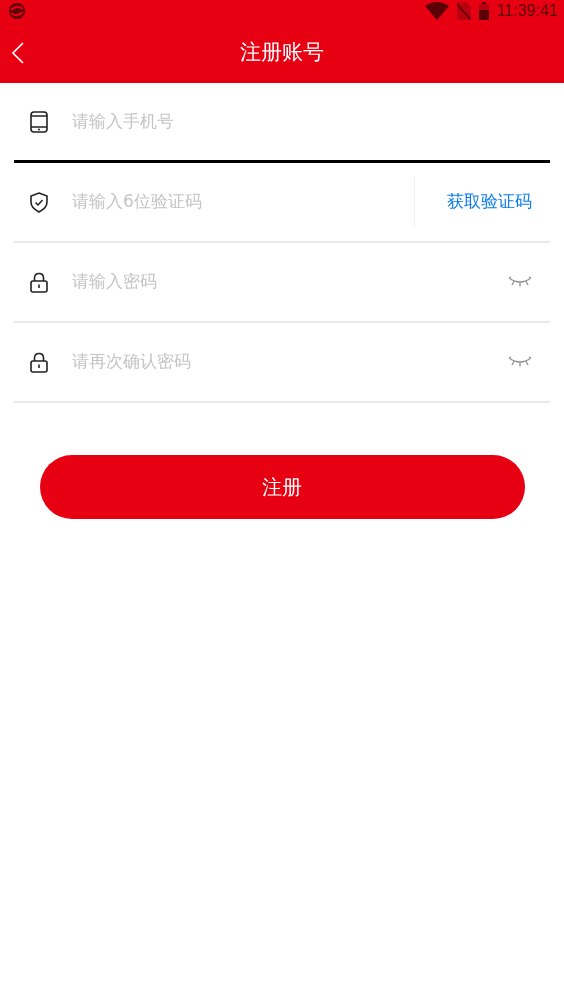 The image size is (564, 1003). Describe the element at coordinates (289, 282) in the screenshot. I see `password-field: 请输入密码` at that location.